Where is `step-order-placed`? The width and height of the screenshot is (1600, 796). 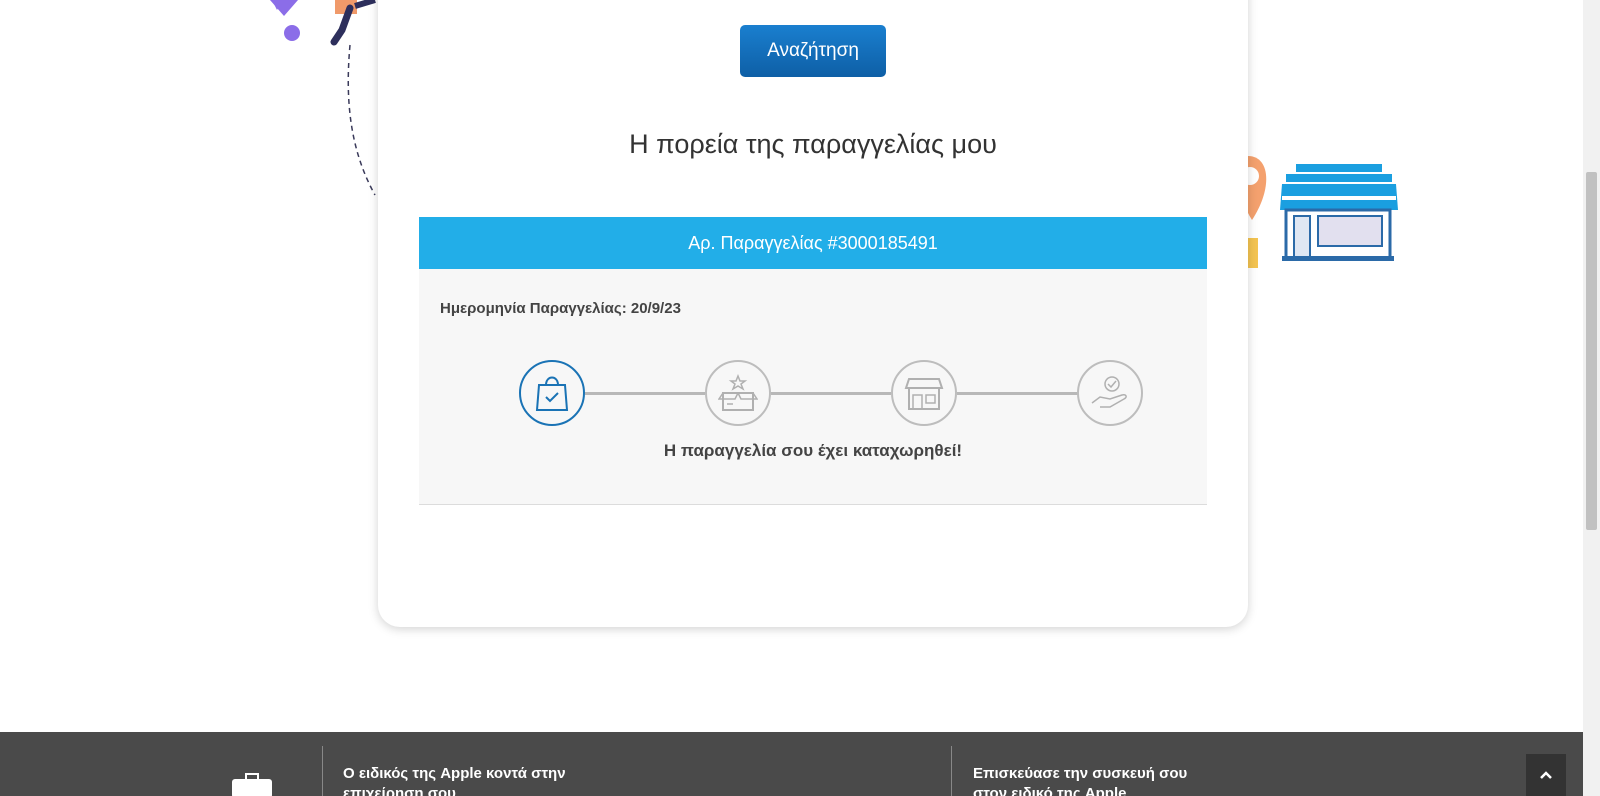 step-order-placed is located at coordinates (552, 393).